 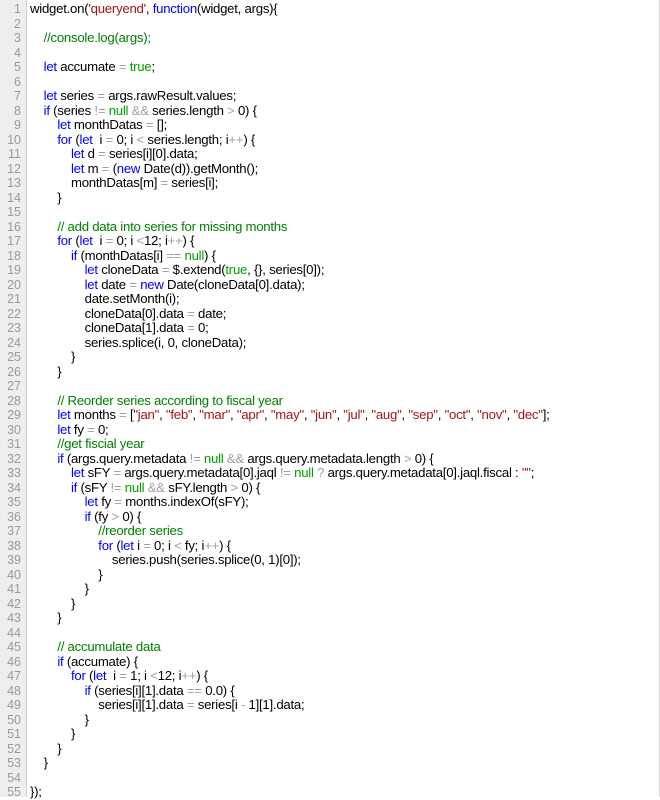 What do you see at coordinates (109, 327) in the screenshot?
I see `code-token: cloneData[1].data` at bounding box center [109, 327].